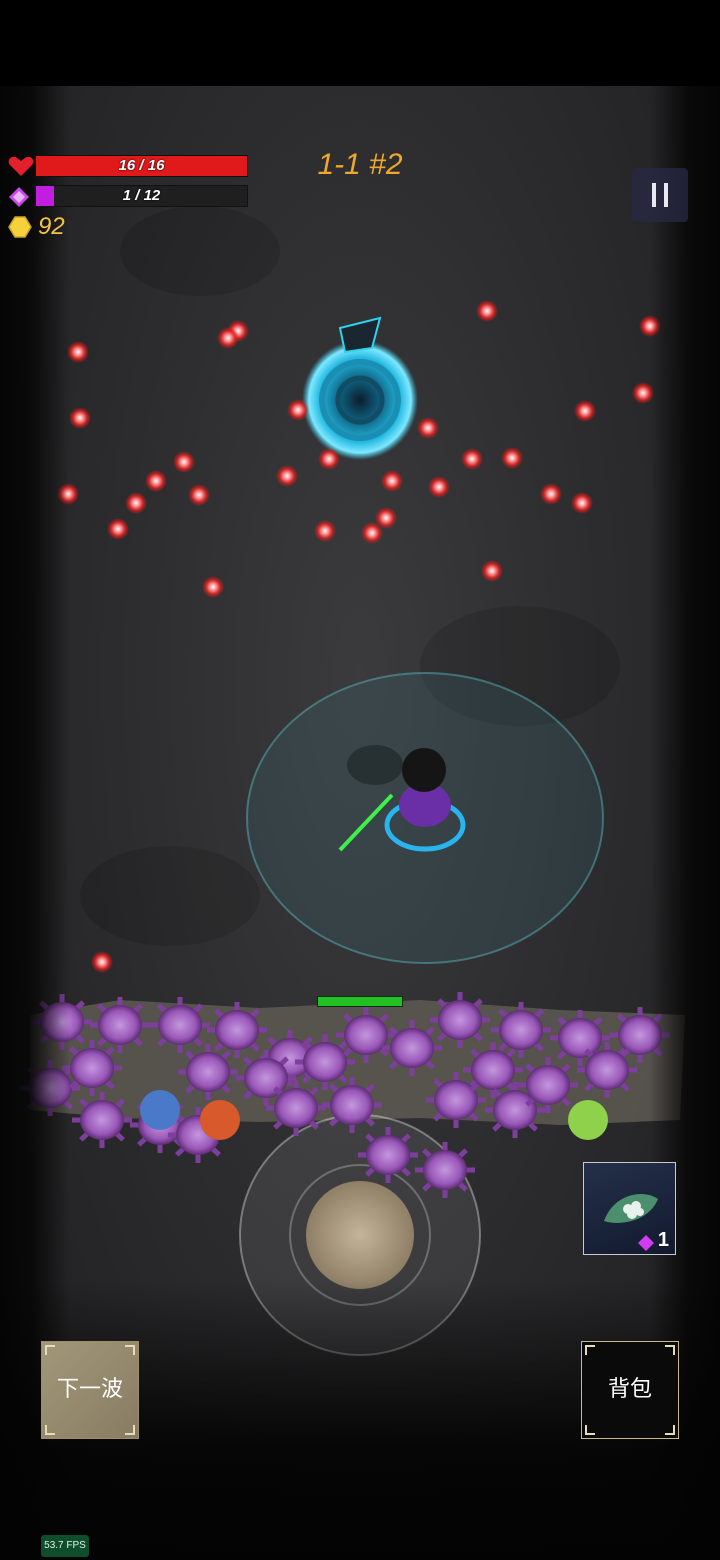 The height and width of the screenshot is (1560, 720). I want to click on health-text: 16 / 16, so click(141, 165).